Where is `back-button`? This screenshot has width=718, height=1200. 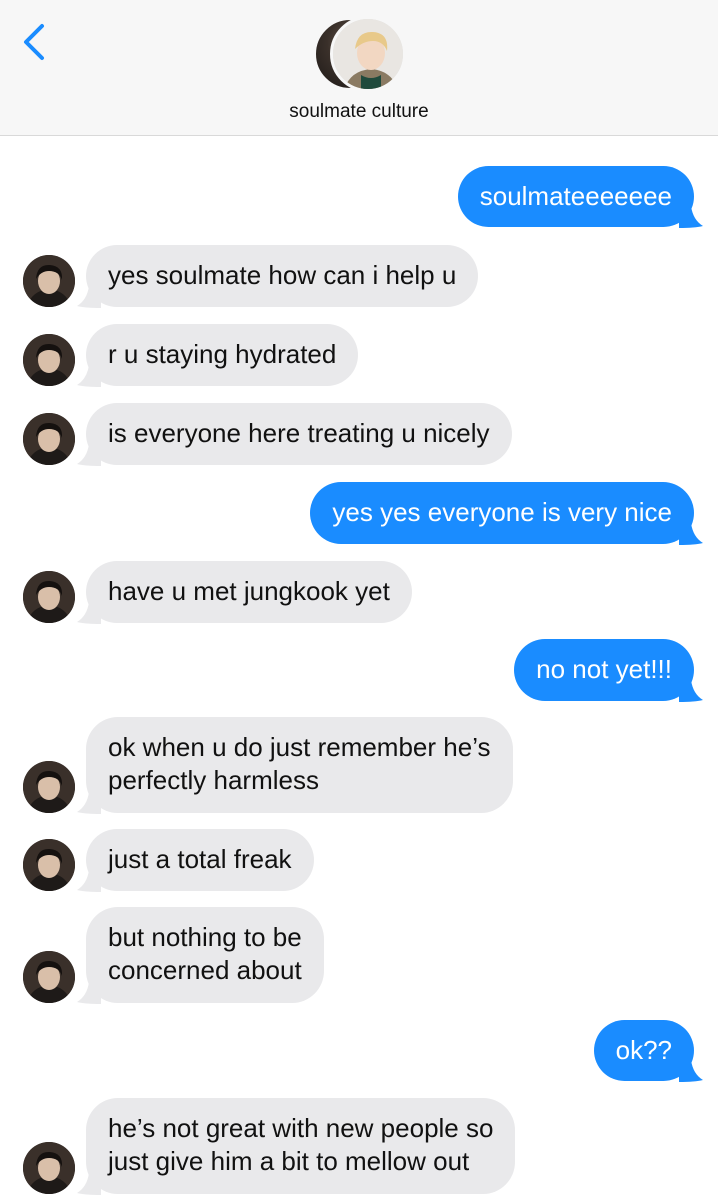
back-button is located at coordinates (38, 42).